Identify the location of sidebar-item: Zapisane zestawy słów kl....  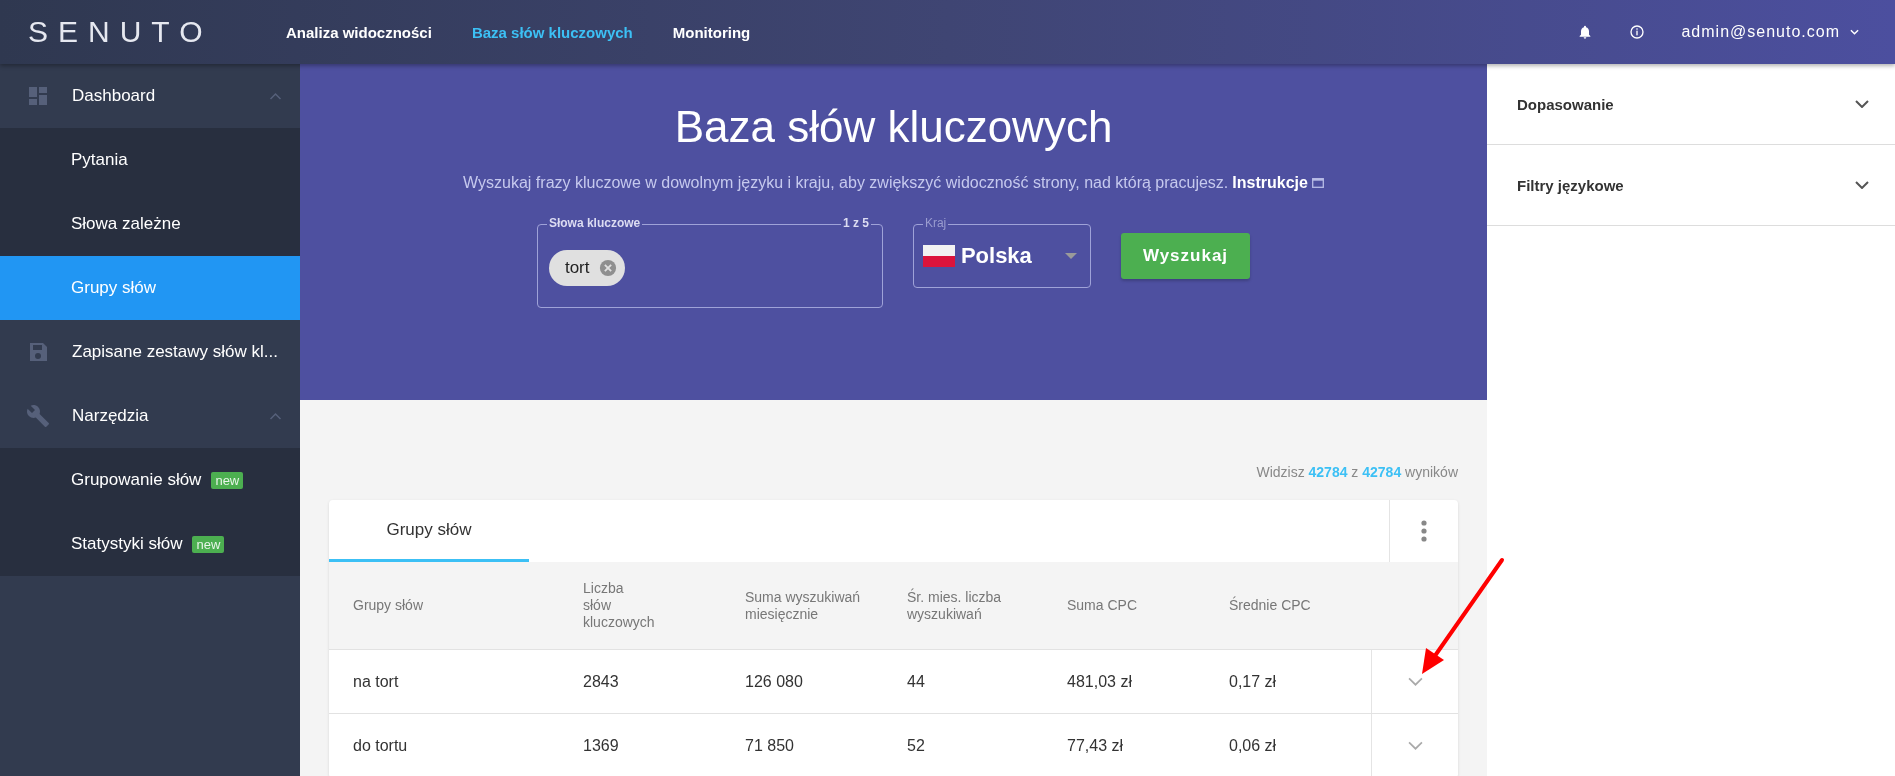
(150, 352).